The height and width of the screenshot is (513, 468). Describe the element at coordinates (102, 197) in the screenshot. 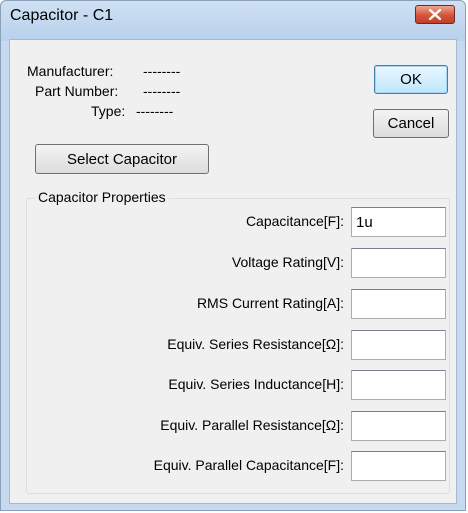

I see `capacitor-properties-title: Capacitor Properties` at that location.